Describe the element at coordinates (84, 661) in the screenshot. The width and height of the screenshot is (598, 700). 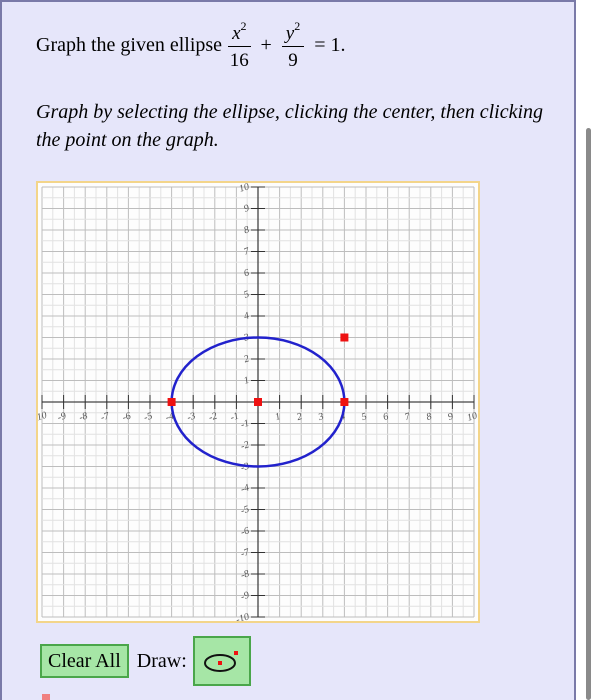
I see `clear-all-button: Clear All` at that location.